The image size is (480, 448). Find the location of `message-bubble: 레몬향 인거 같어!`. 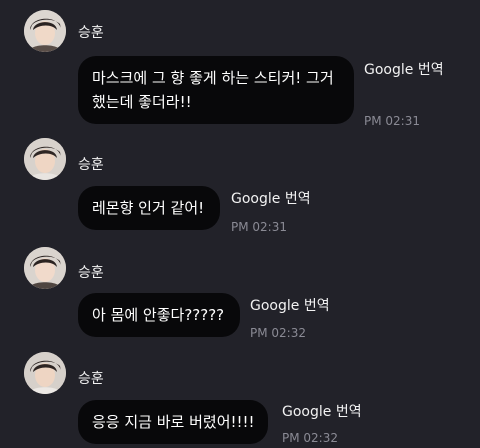

message-bubble: 레몬향 인거 같어! is located at coordinates (149, 208).